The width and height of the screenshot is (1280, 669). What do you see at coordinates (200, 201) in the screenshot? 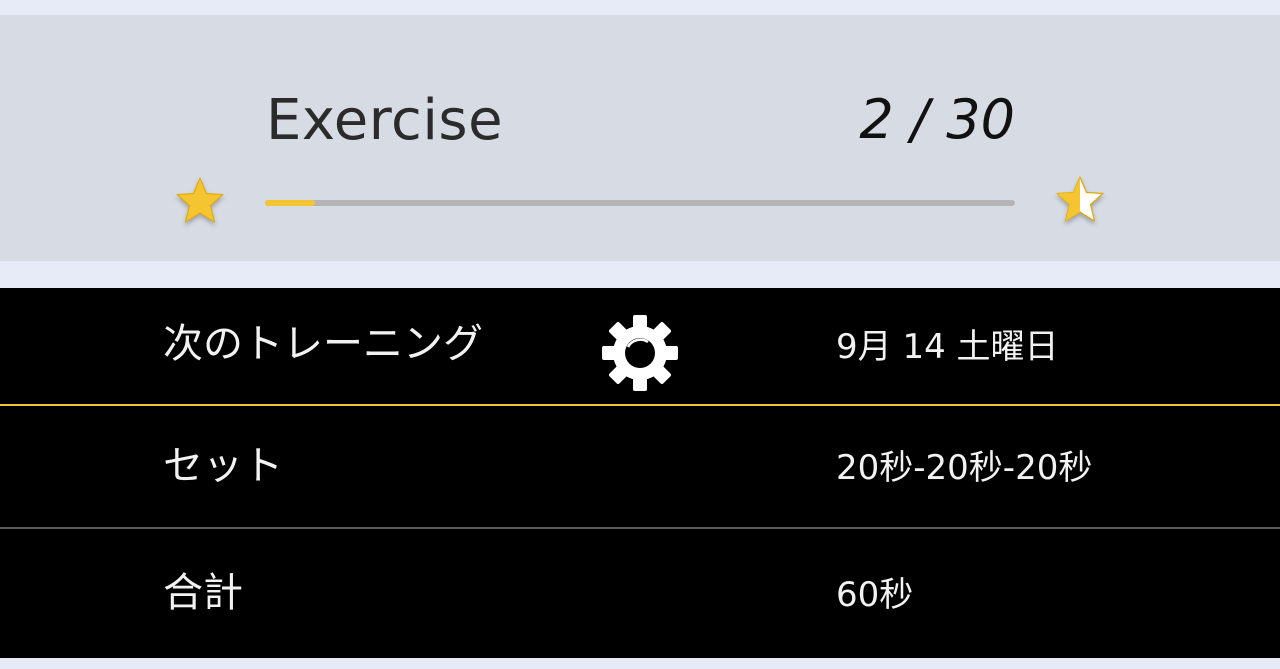
I see `star-full-icon` at bounding box center [200, 201].